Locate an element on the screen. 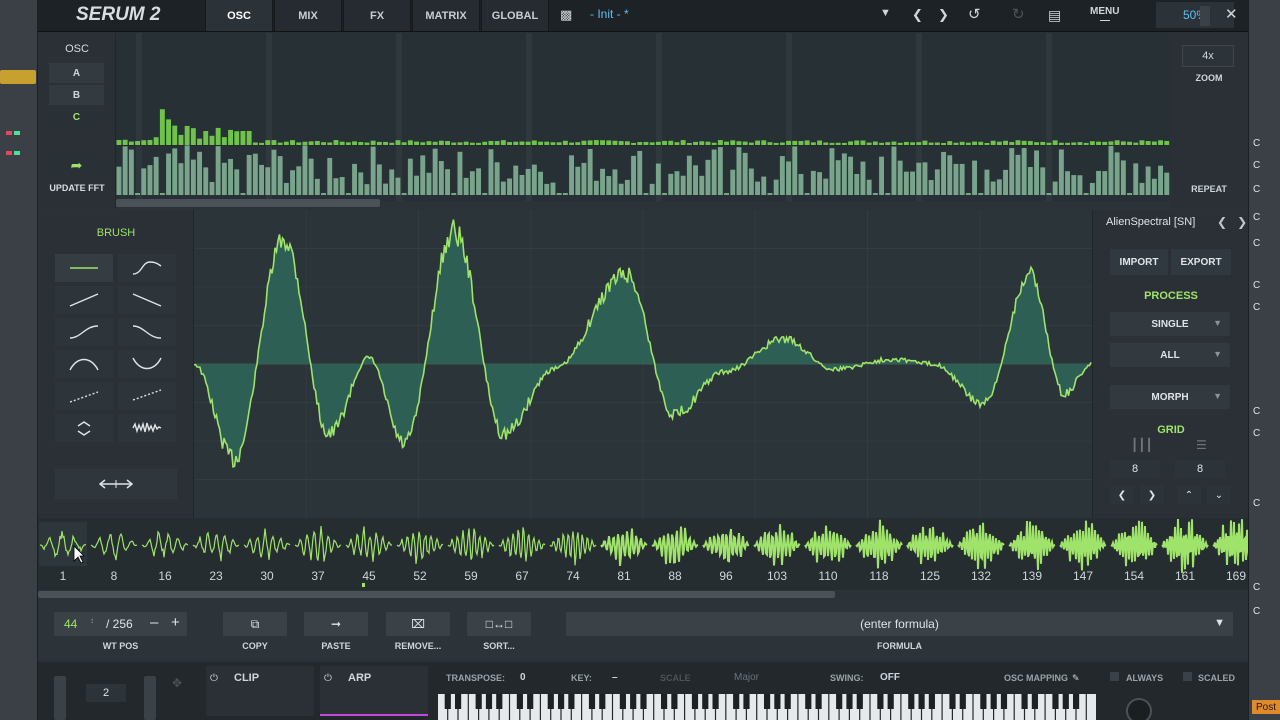 The width and height of the screenshot is (1280, 720). preset-dropdown-icon: ▼ is located at coordinates (885, 13).